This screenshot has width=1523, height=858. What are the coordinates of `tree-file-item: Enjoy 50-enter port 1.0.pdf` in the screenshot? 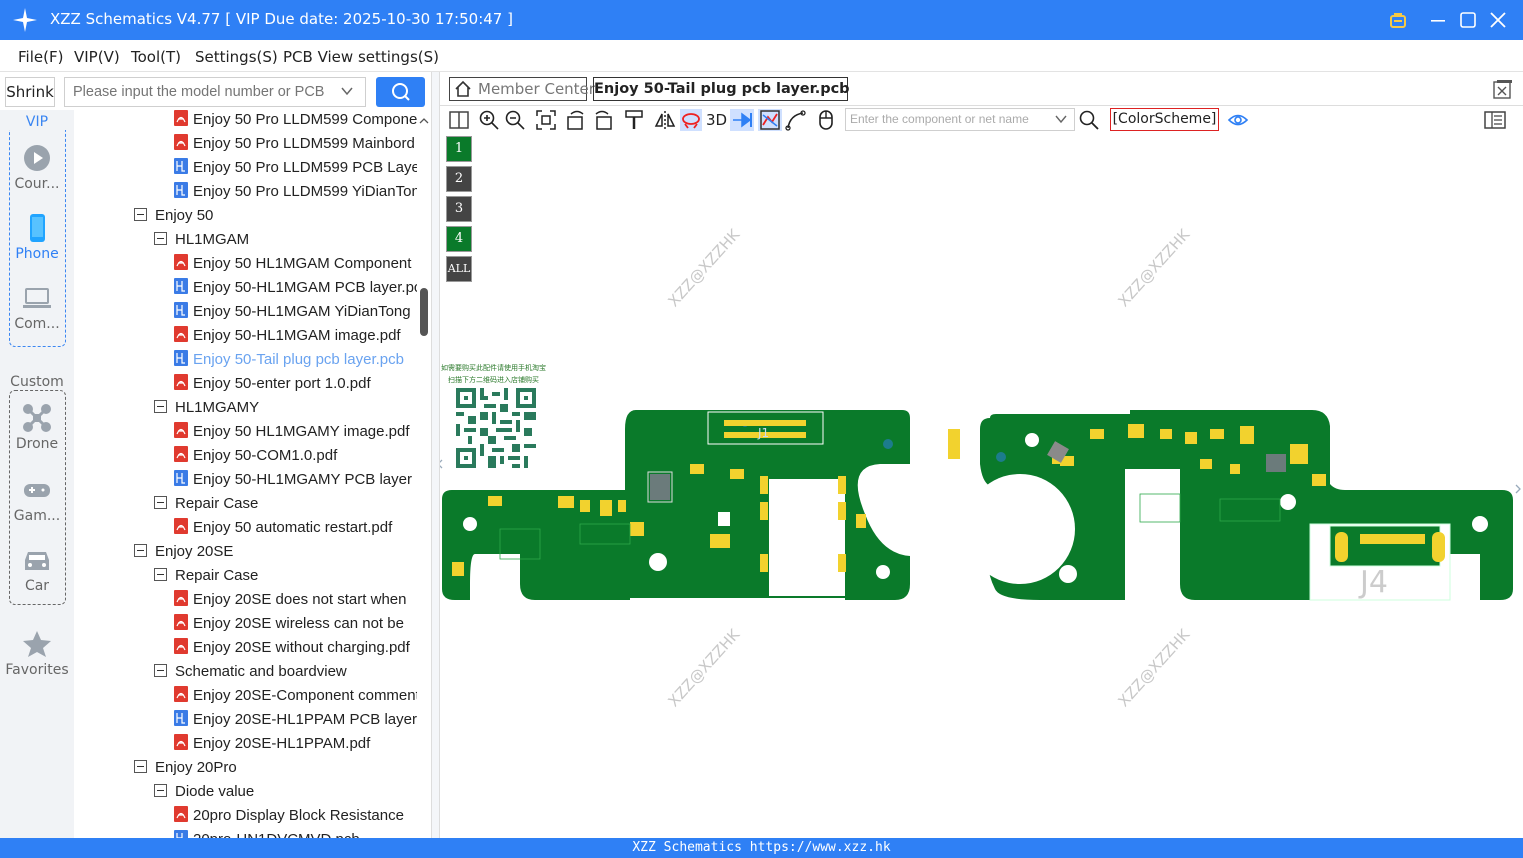 It's located at (272, 384).